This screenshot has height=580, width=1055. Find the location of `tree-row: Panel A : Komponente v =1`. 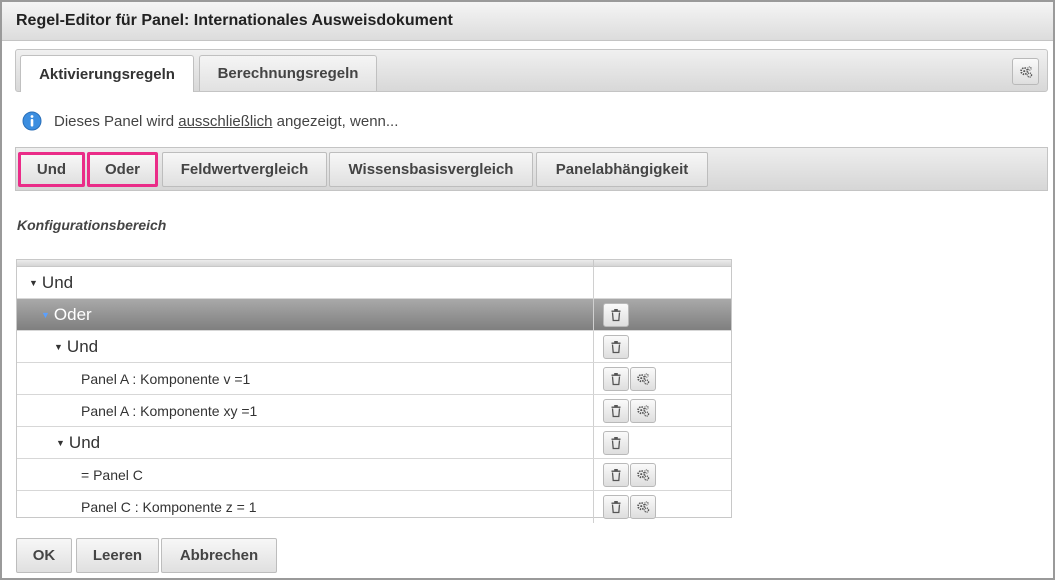

tree-row: Panel A : Komponente v =1 is located at coordinates (374, 379).